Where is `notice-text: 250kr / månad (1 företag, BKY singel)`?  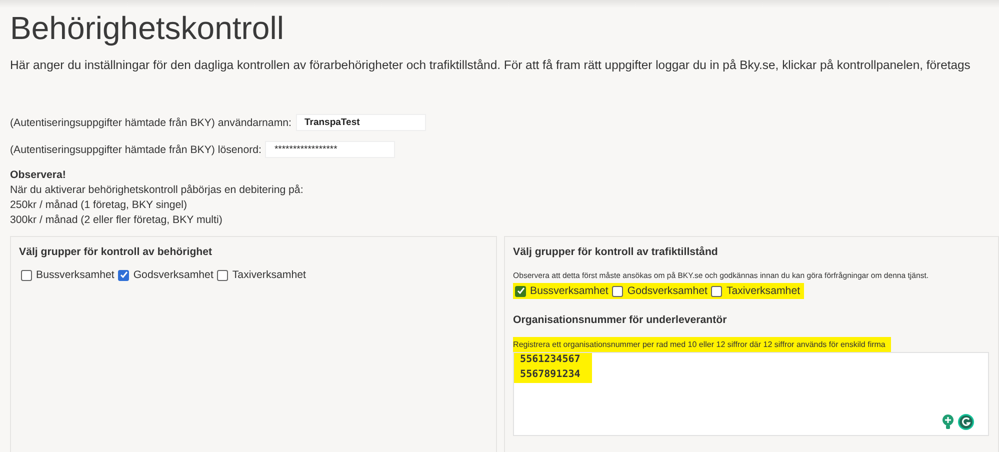 notice-text: 250kr / månad (1 företag, BKY singel) is located at coordinates (99, 205).